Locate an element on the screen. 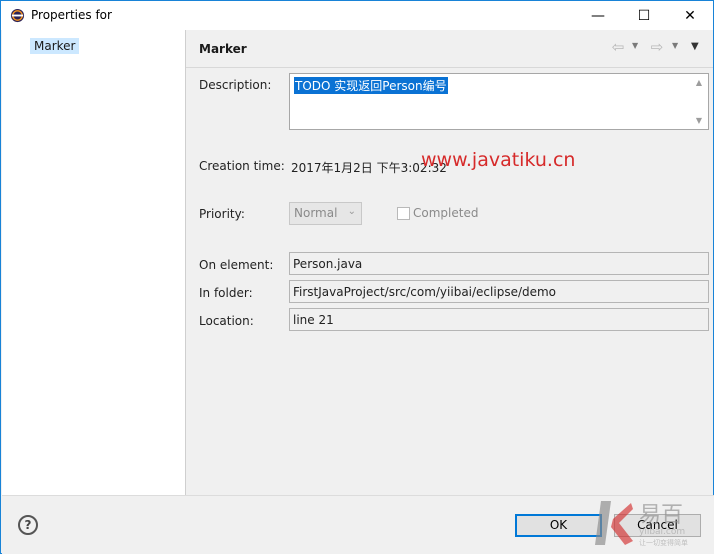 Image resolution: width=714 pixels, height=554 pixels. close-button: ✕ is located at coordinates (690, 15).